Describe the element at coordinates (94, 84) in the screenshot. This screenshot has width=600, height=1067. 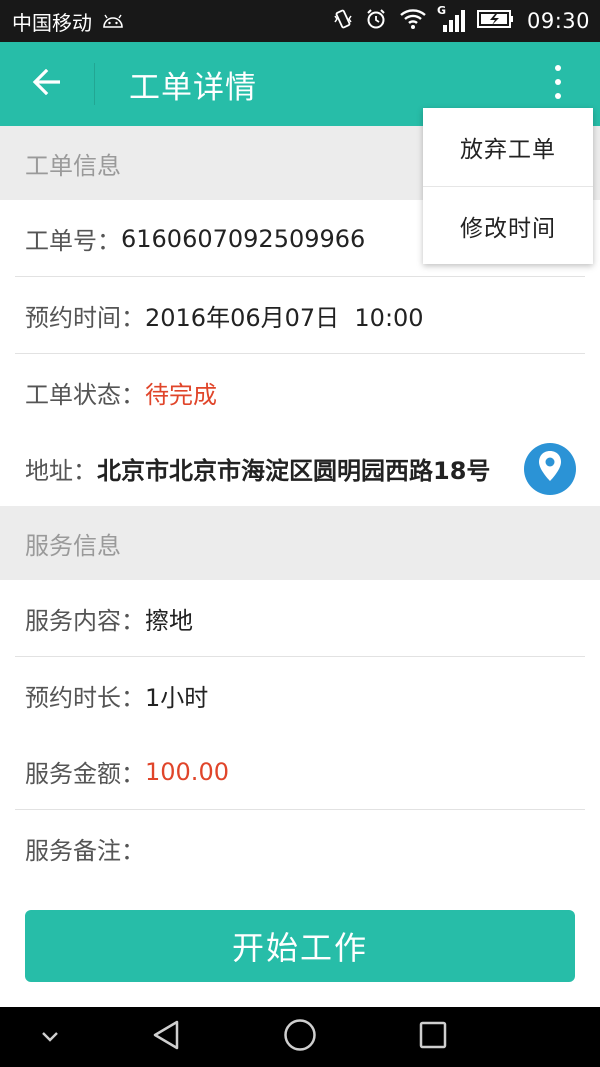
I see `app-bar-divider` at that location.